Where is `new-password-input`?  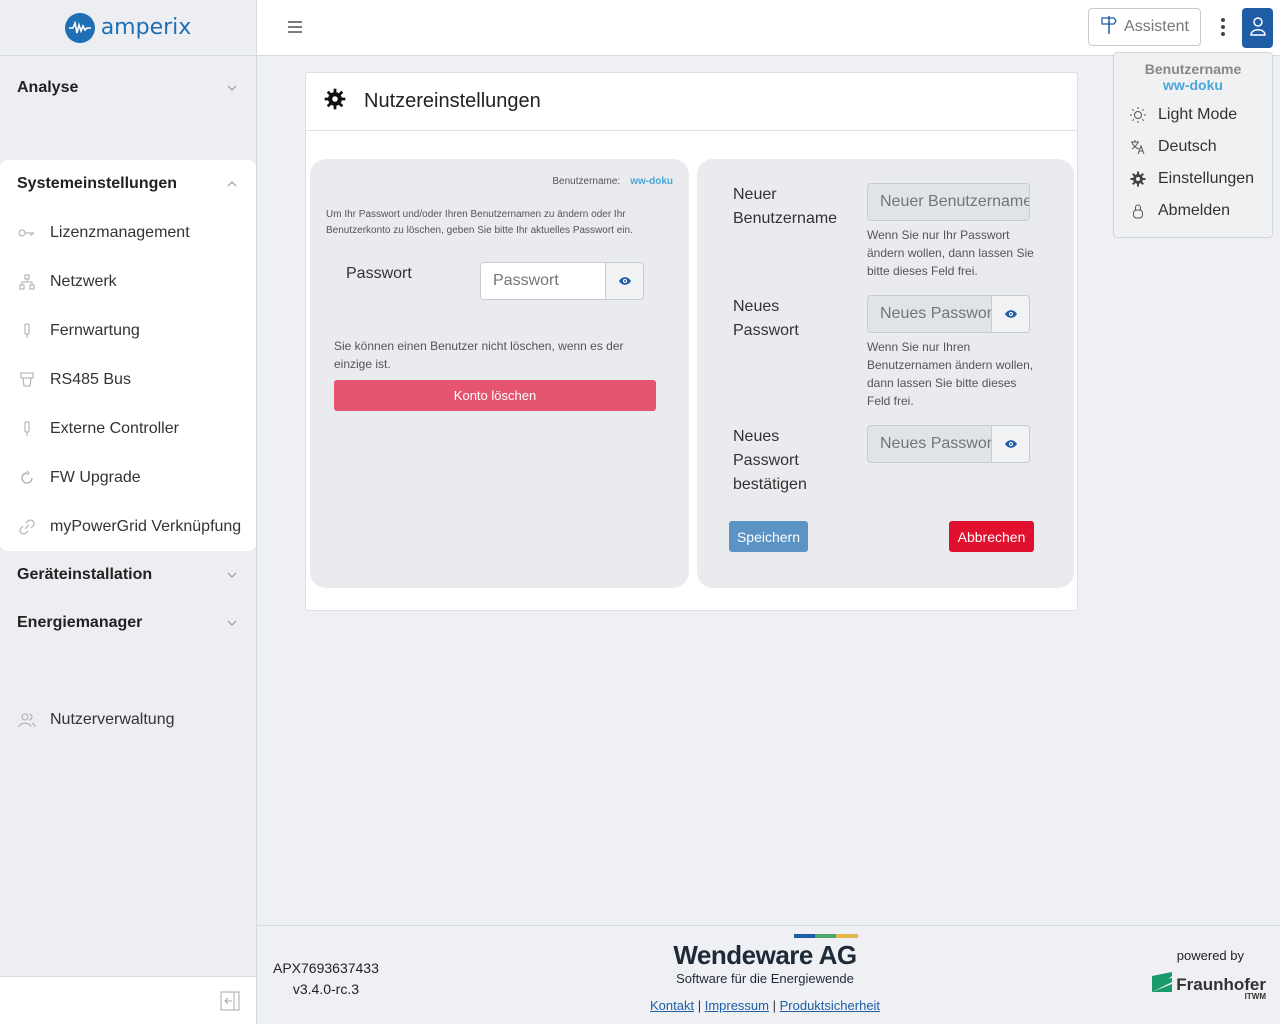
new-password-input is located at coordinates (929, 314).